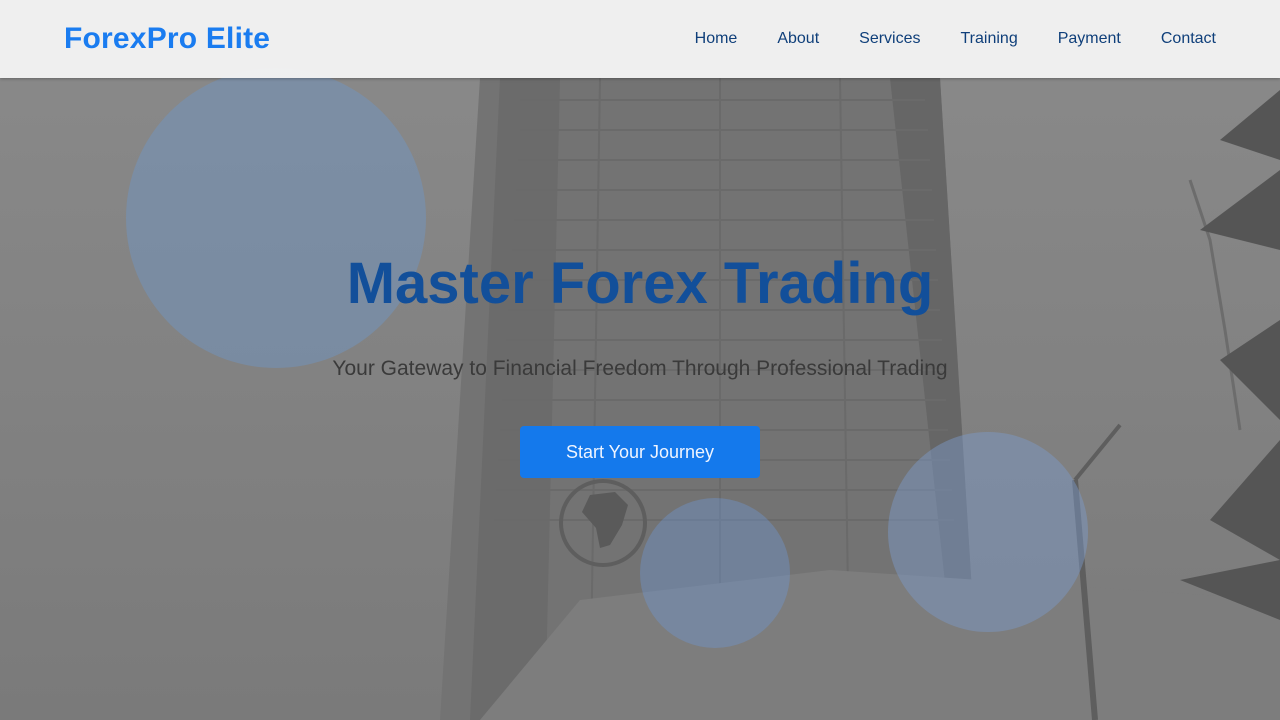 This screenshot has height=720, width=1280. I want to click on nav-item-services: Services, so click(889, 39).